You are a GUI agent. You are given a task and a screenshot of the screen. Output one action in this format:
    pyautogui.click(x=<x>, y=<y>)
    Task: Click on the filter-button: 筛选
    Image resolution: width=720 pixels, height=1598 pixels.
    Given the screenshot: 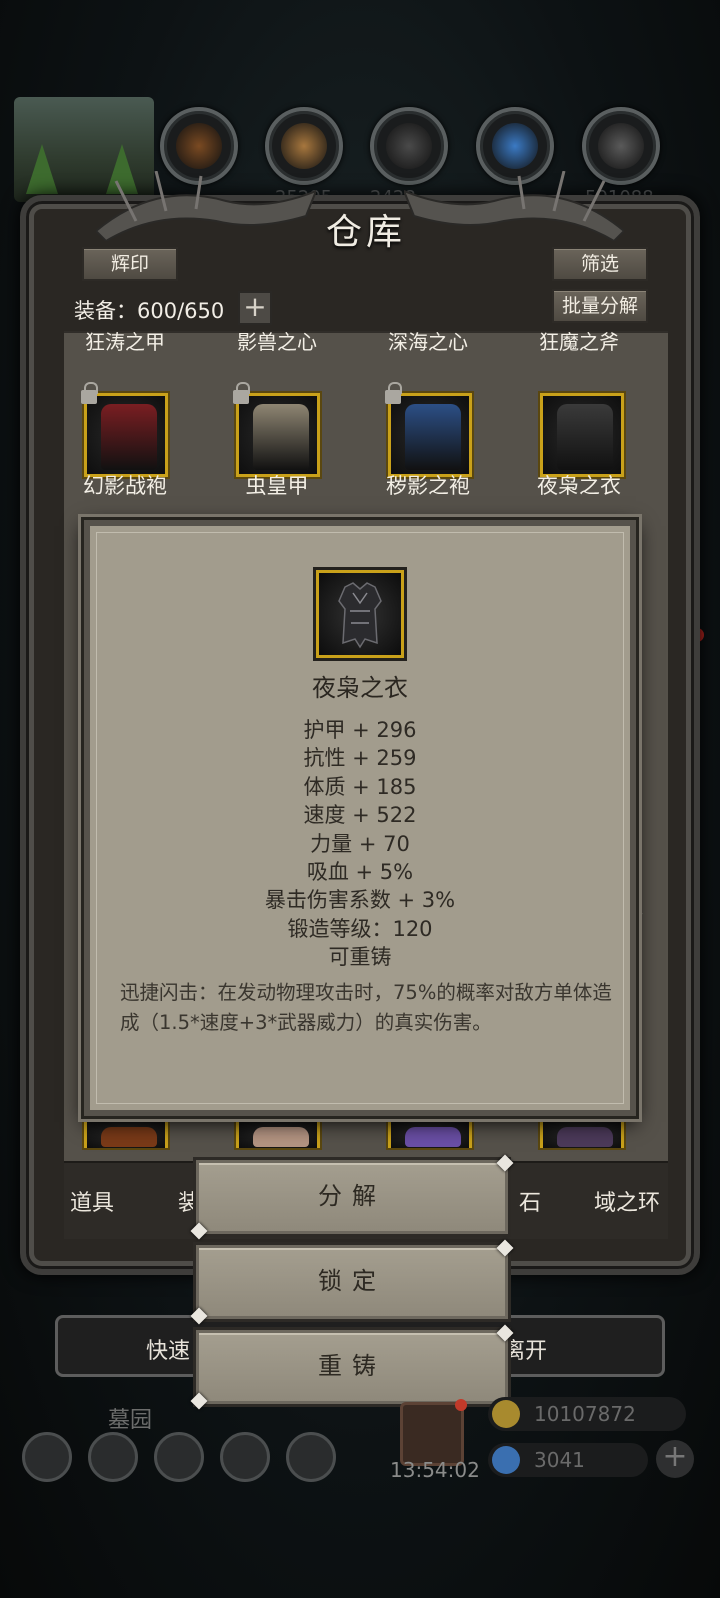 What is the action you would take?
    pyautogui.click(x=600, y=264)
    